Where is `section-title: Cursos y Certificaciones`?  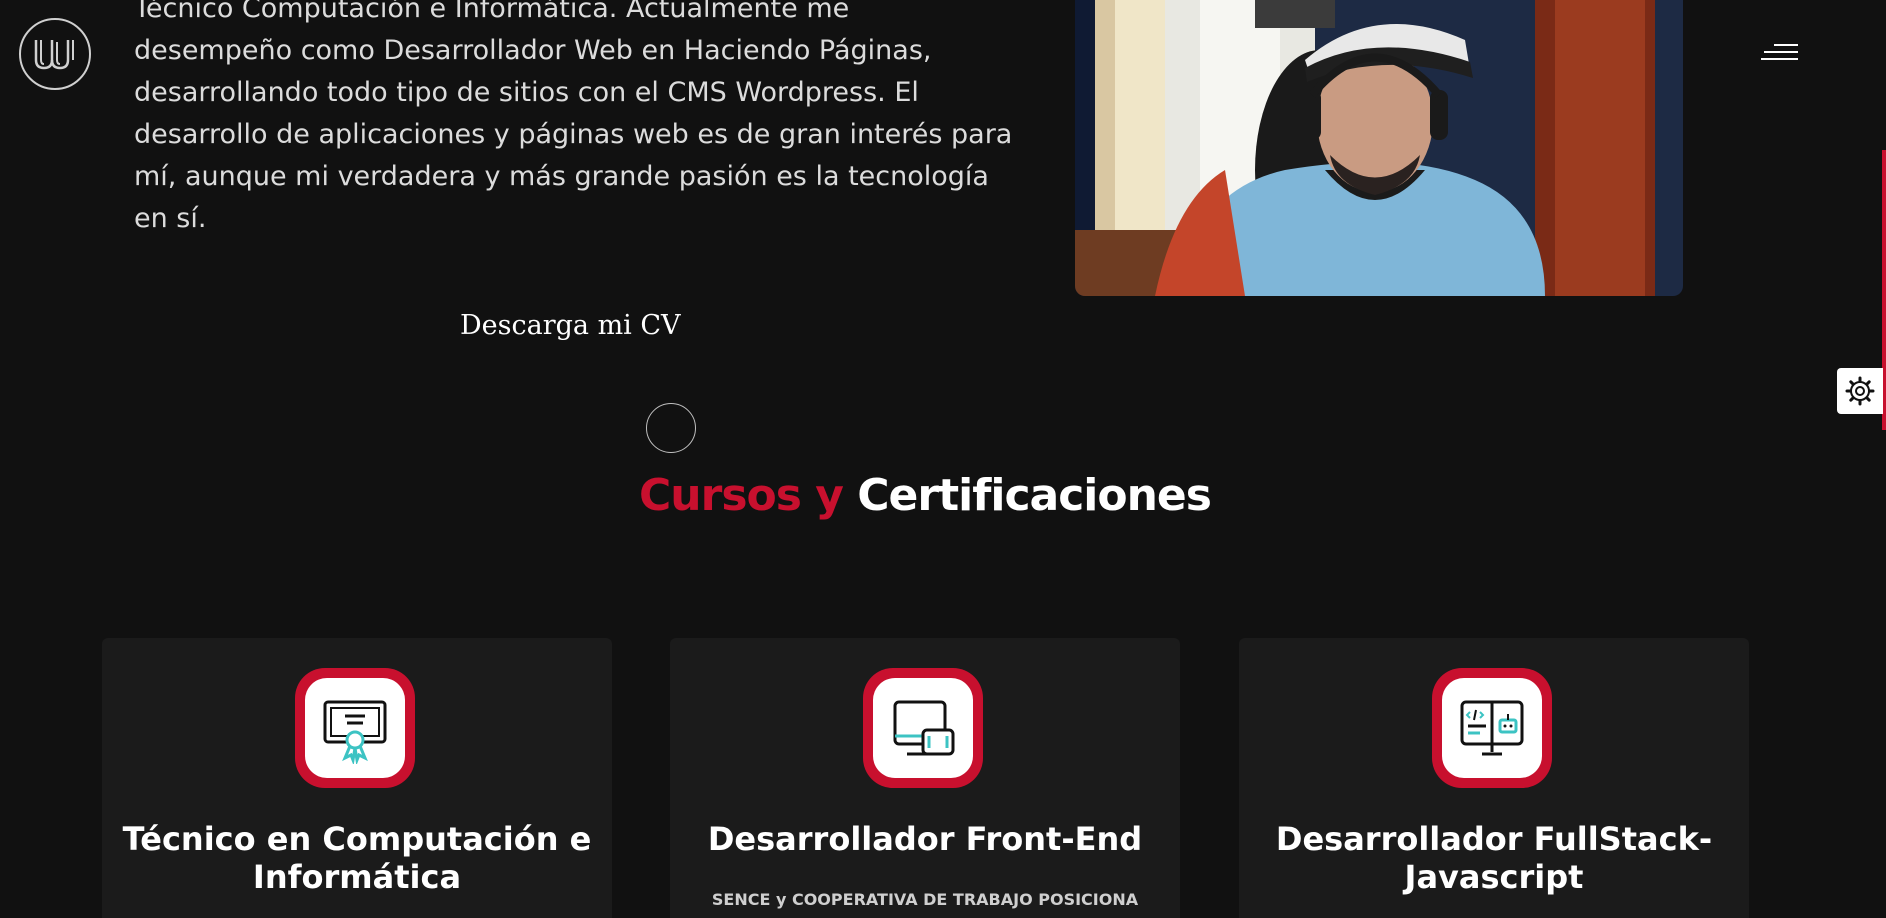
section-title: Cursos y Certificaciones is located at coordinates (925, 495).